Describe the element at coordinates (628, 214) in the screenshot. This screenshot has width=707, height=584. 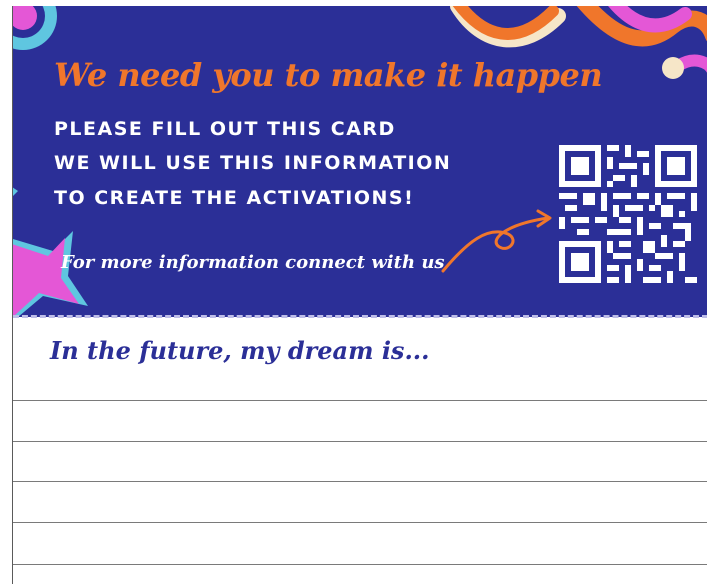
I see `qr-code-icon` at that location.